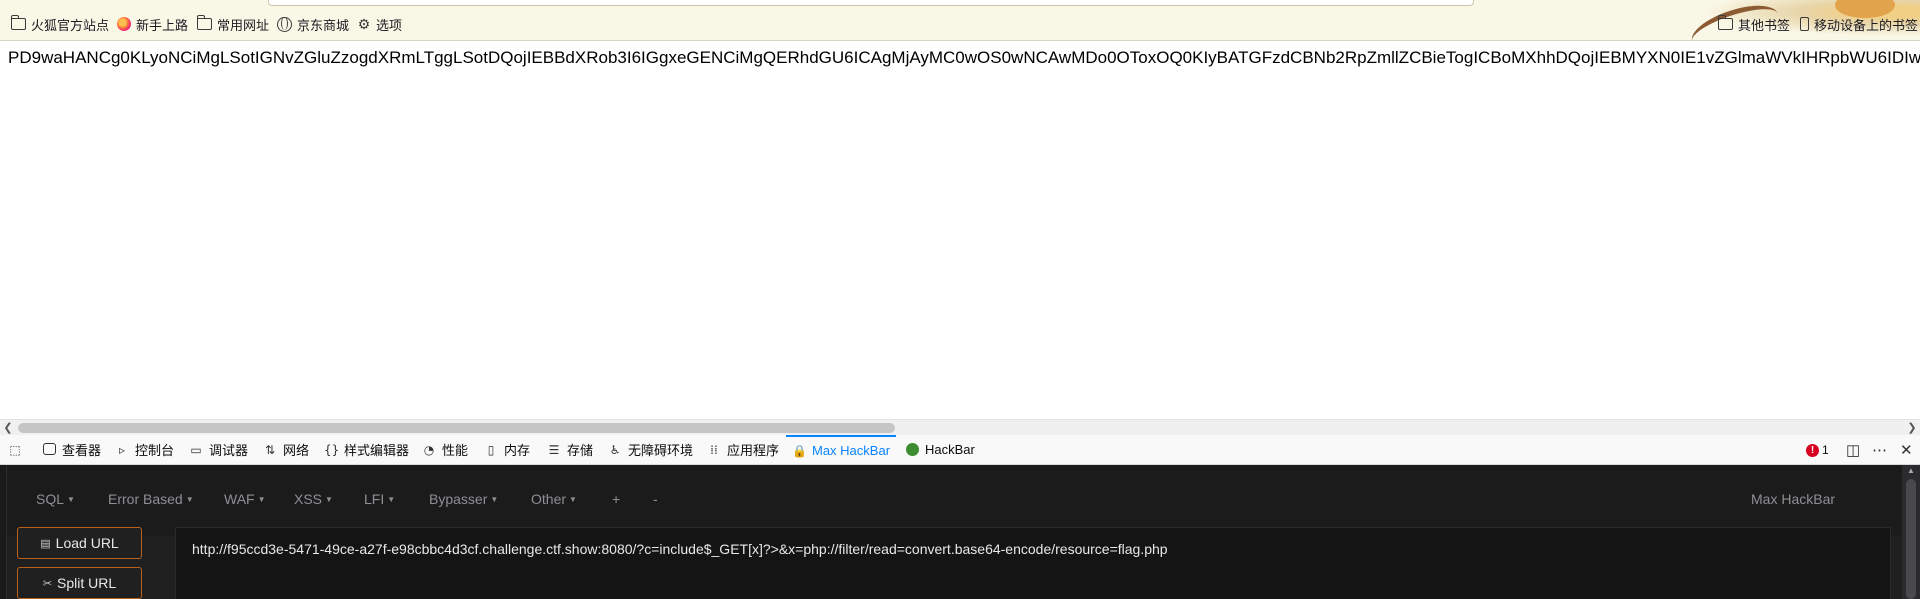 This screenshot has height=599, width=1920. I want to click on bookmark-label: 常用网址, so click(243, 25).